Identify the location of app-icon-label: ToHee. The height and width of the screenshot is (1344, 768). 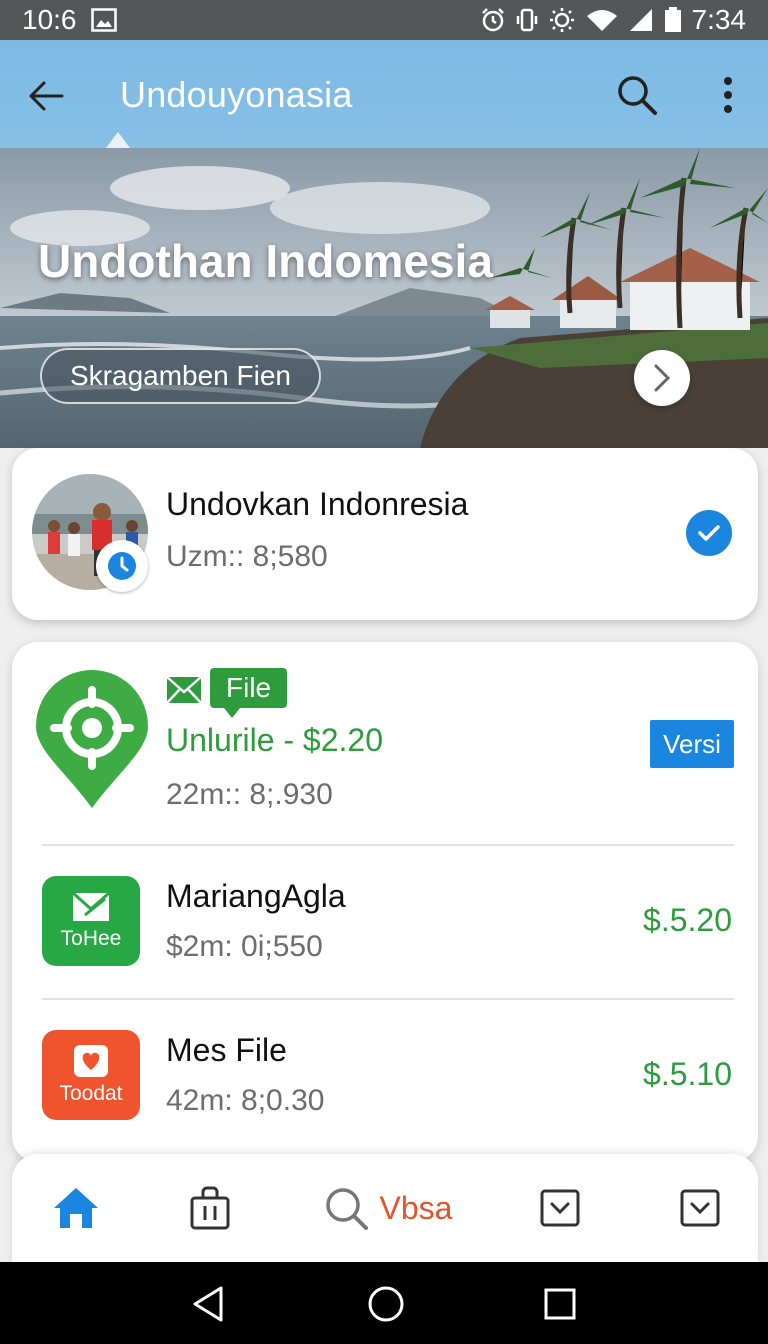
(91, 938).